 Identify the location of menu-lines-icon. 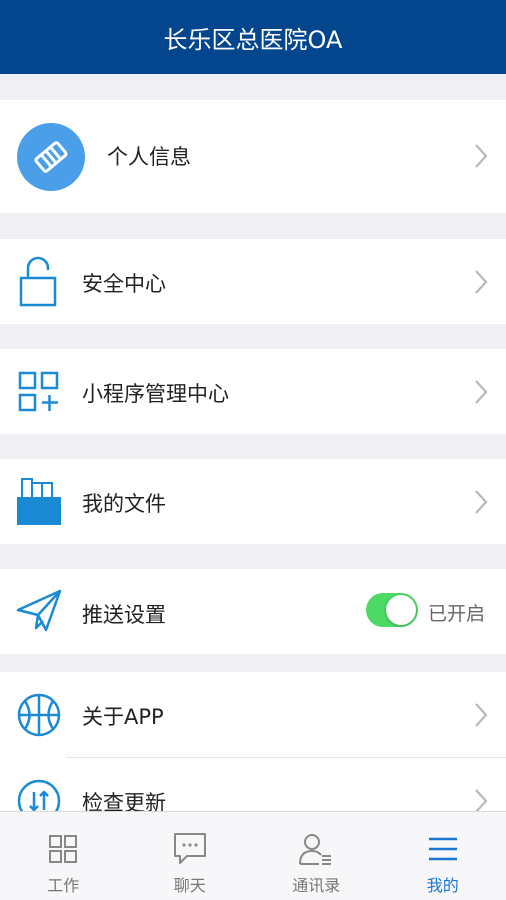
(443, 849).